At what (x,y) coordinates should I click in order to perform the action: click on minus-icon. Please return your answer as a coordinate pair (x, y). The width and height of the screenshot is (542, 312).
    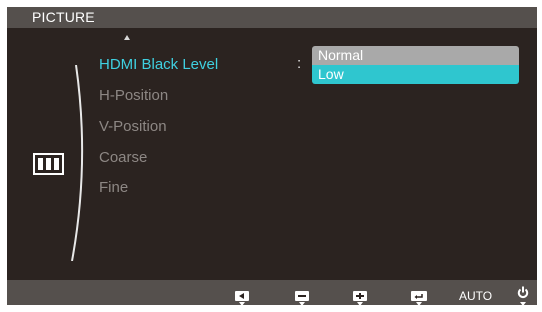
    Looking at the image, I should click on (302, 296).